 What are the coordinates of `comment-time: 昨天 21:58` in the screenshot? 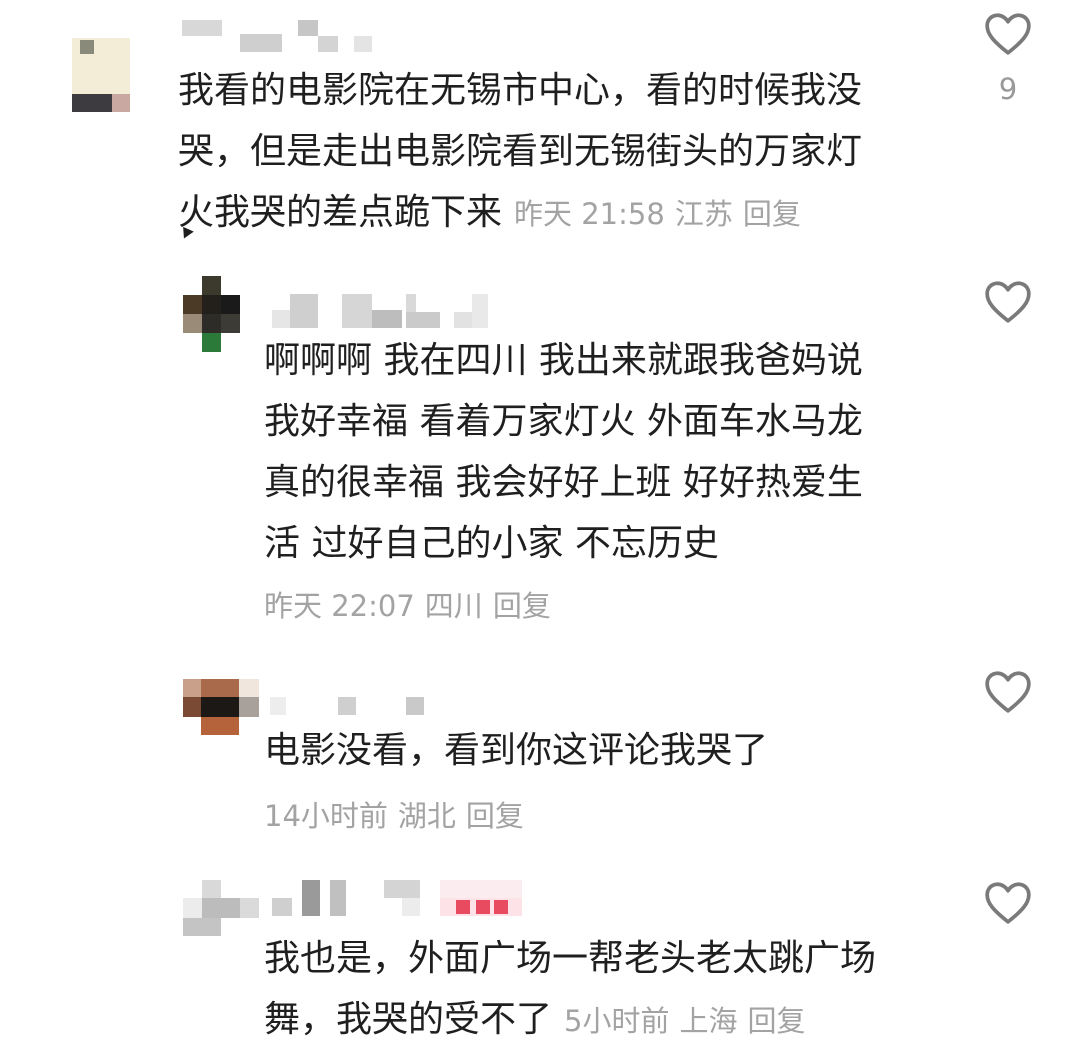 It's located at (589, 214).